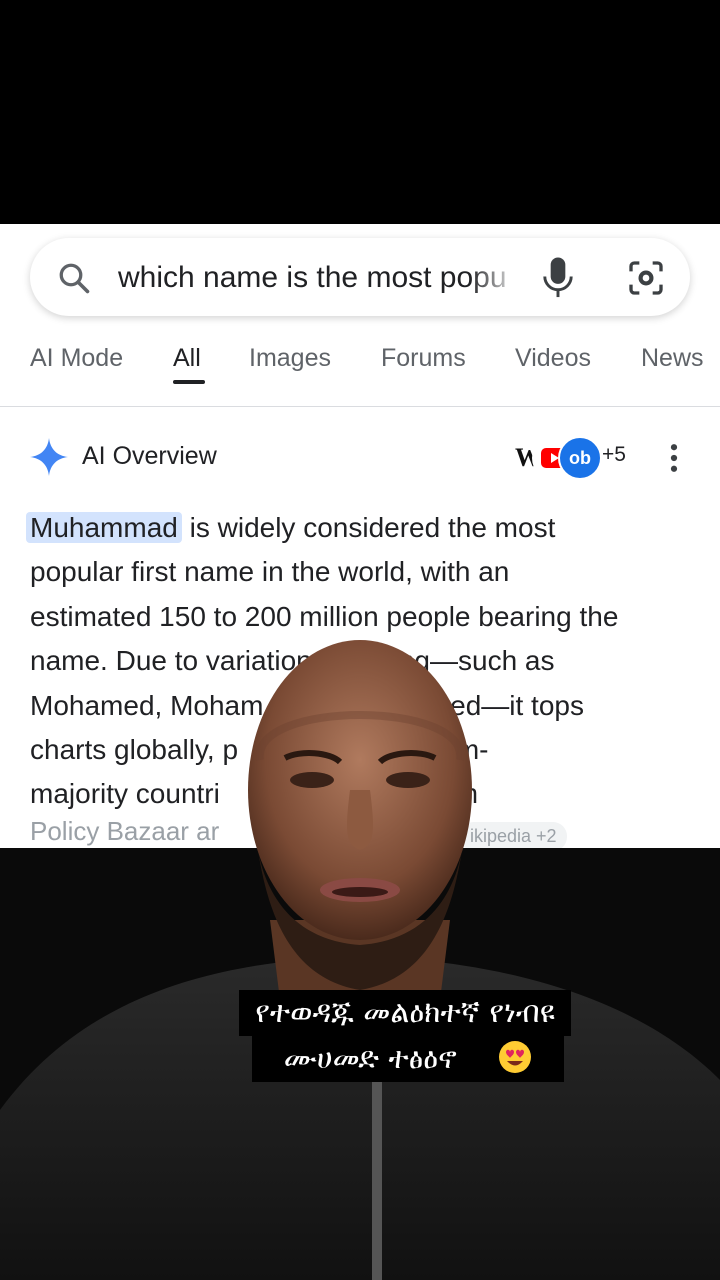 The height and width of the screenshot is (1280, 720). What do you see at coordinates (672, 358) in the screenshot?
I see `tab-news: News` at bounding box center [672, 358].